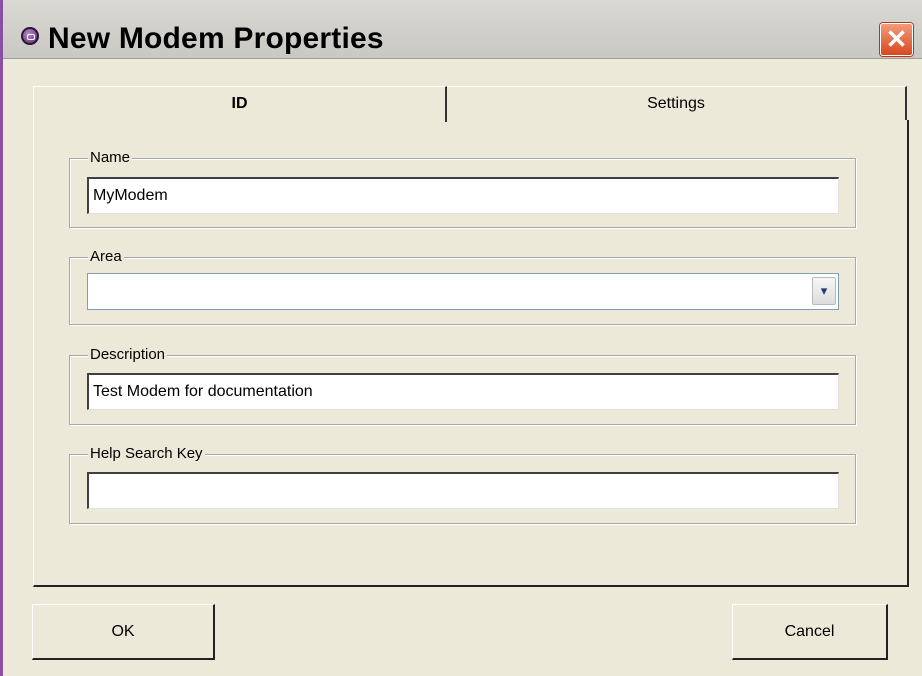 The image size is (922, 676). I want to click on description-field: Test Modem for documentation, so click(463, 391).